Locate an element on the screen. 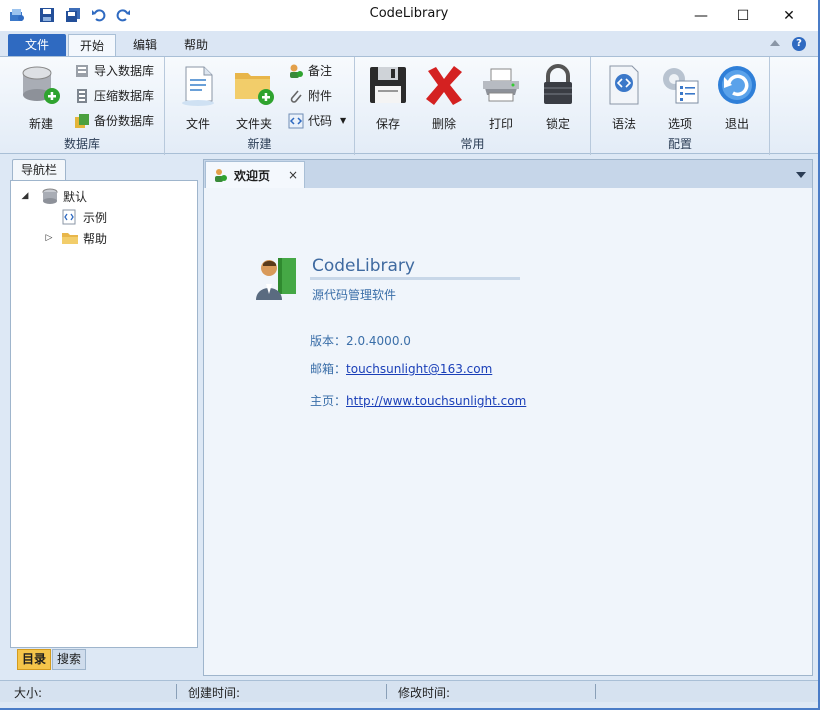 The image size is (820, 710). email-label: 邮箱： is located at coordinates (328, 369).